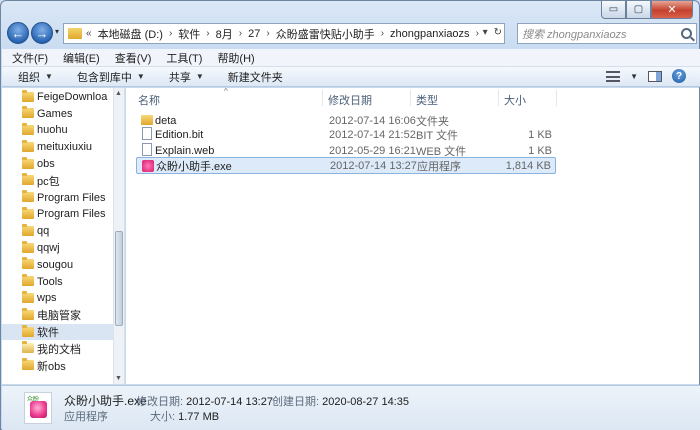 The image size is (700, 430). Describe the element at coordinates (63, 180) in the screenshot. I see `nav-item-pc-bao: pc包` at that location.